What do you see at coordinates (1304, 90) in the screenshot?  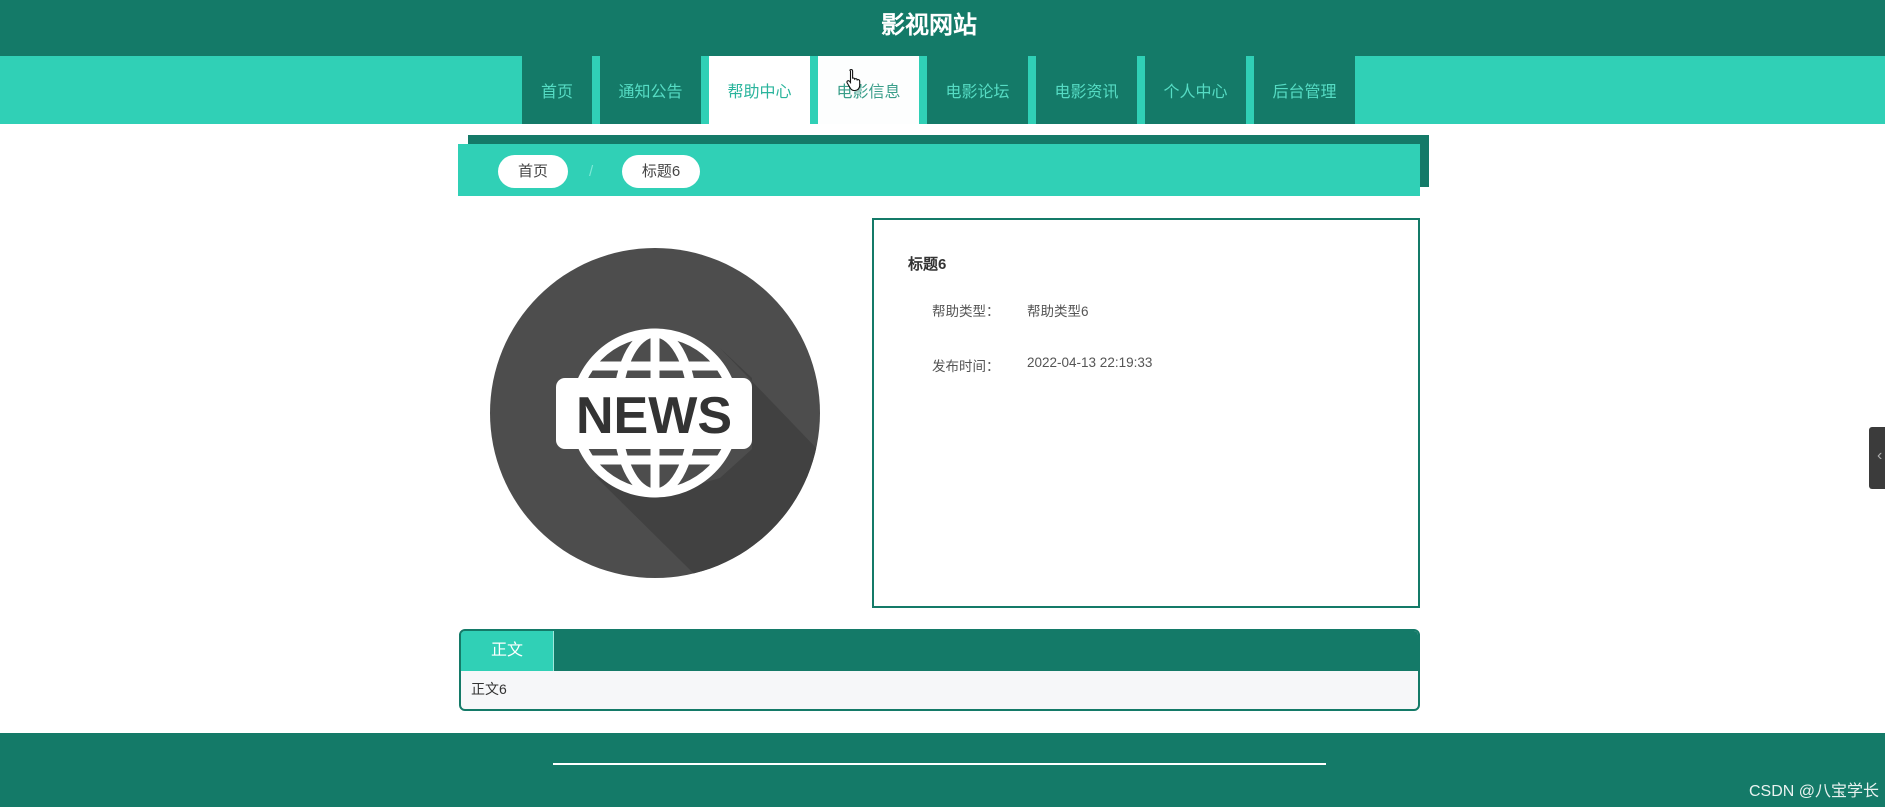 I see `nav-item-admin: 后台管理` at bounding box center [1304, 90].